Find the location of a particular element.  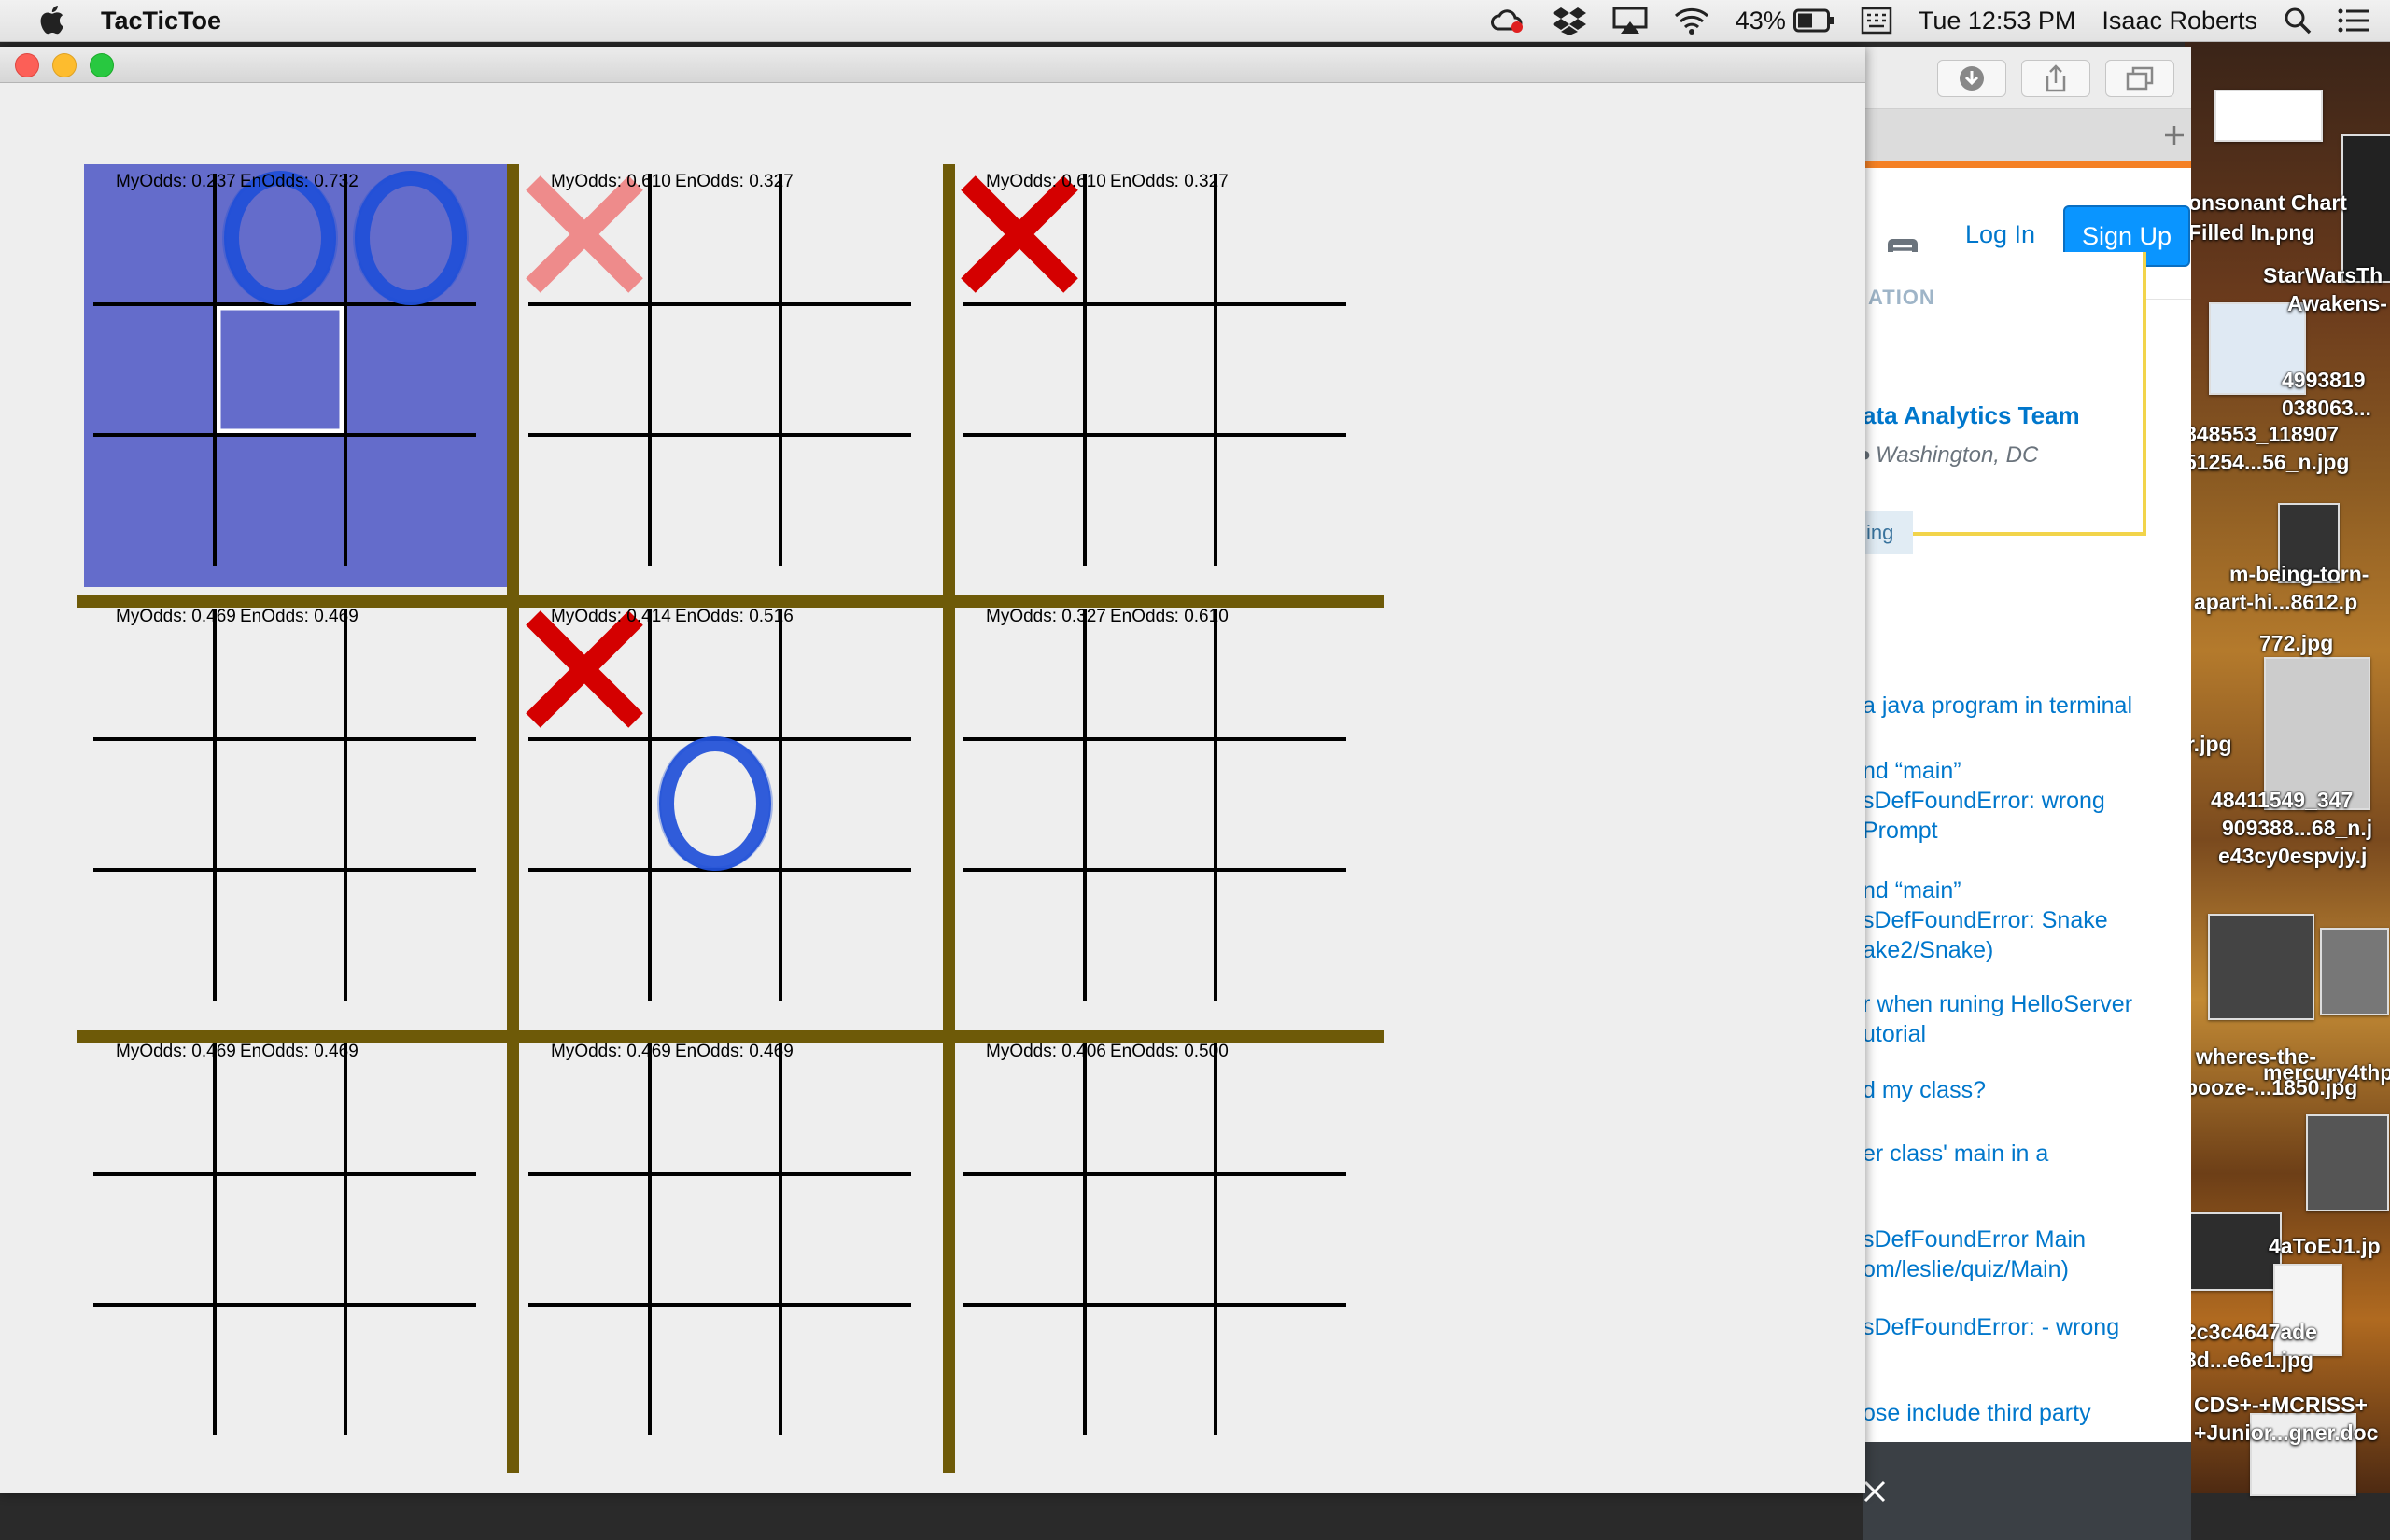

notification-center-icon is located at coordinates (2353, 20).